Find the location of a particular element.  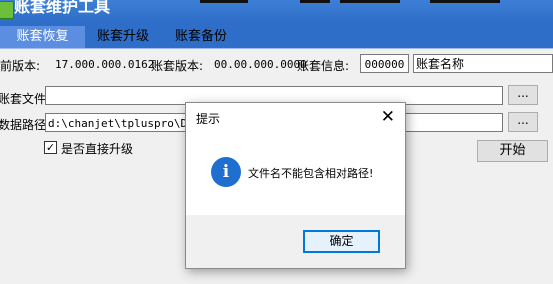

tab-account-backup: 账套备份 is located at coordinates (201, 37).